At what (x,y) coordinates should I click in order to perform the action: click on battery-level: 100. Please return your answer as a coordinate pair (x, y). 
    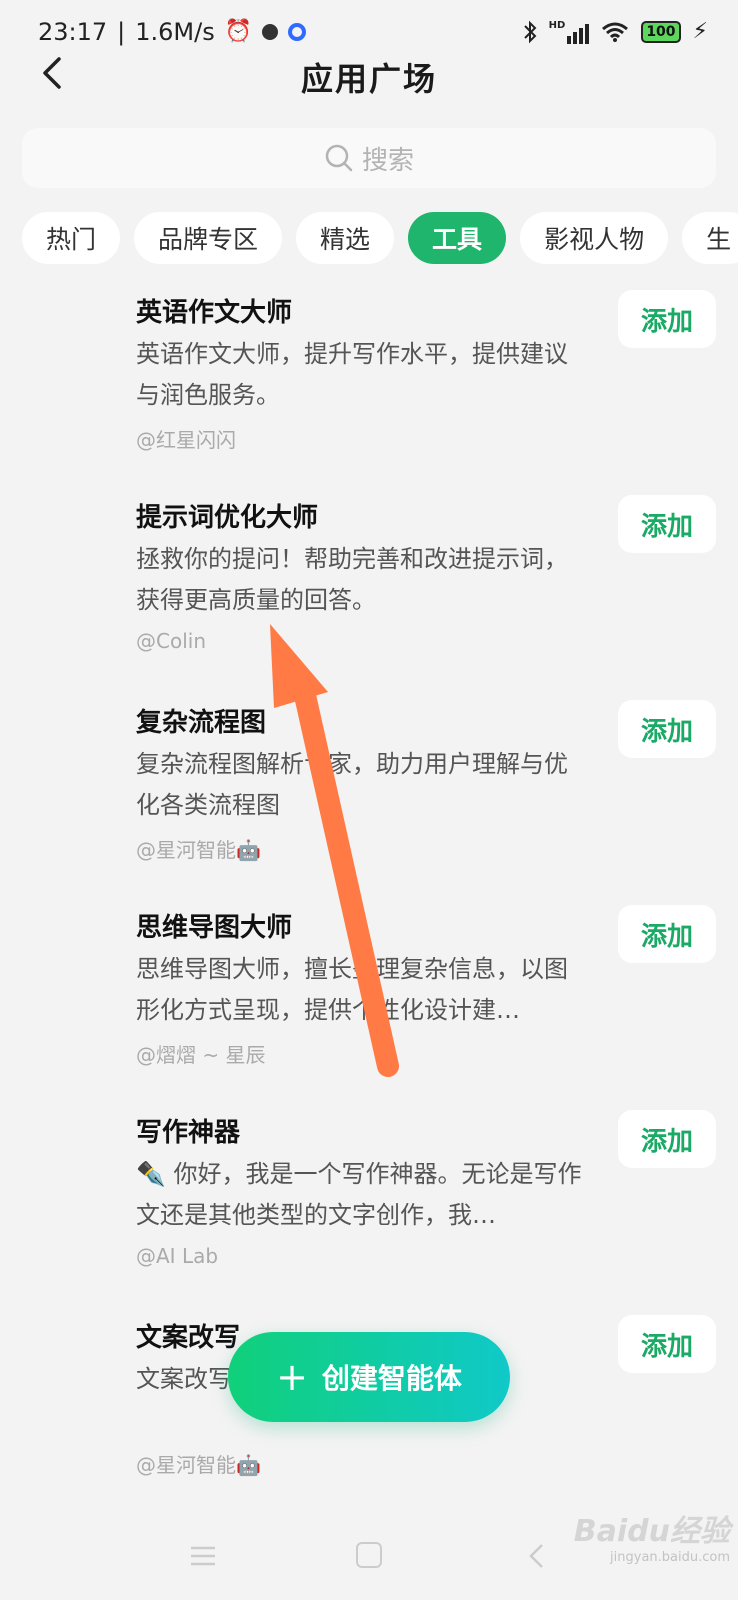
    Looking at the image, I should click on (661, 32).